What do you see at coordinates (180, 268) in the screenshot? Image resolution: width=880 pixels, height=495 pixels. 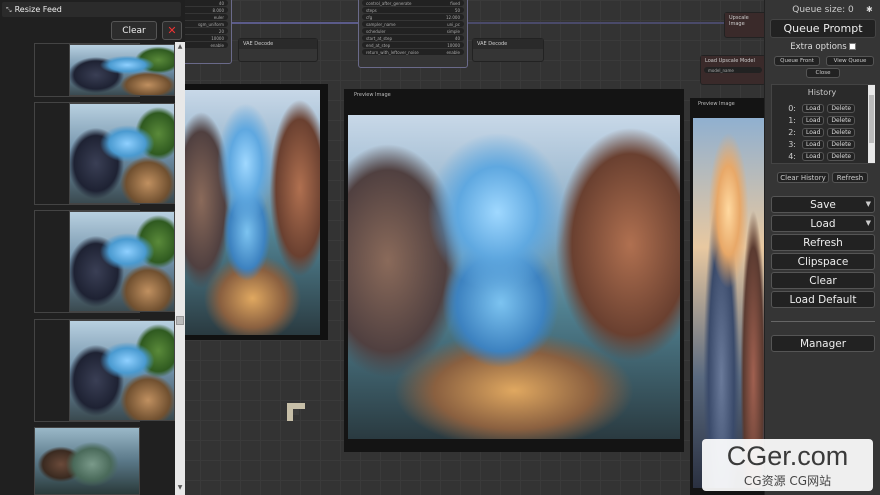 I see `feed-scrollbar` at bounding box center [180, 268].